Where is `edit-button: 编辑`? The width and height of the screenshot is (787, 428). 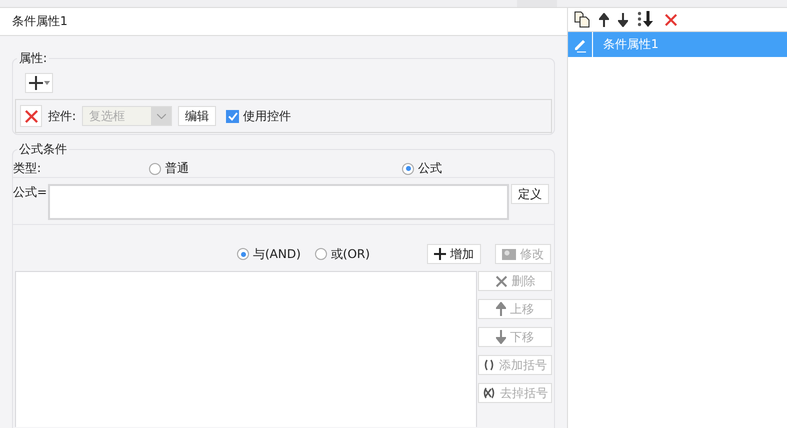 edit-button: 编辑 is located at coordinates (197, 116).